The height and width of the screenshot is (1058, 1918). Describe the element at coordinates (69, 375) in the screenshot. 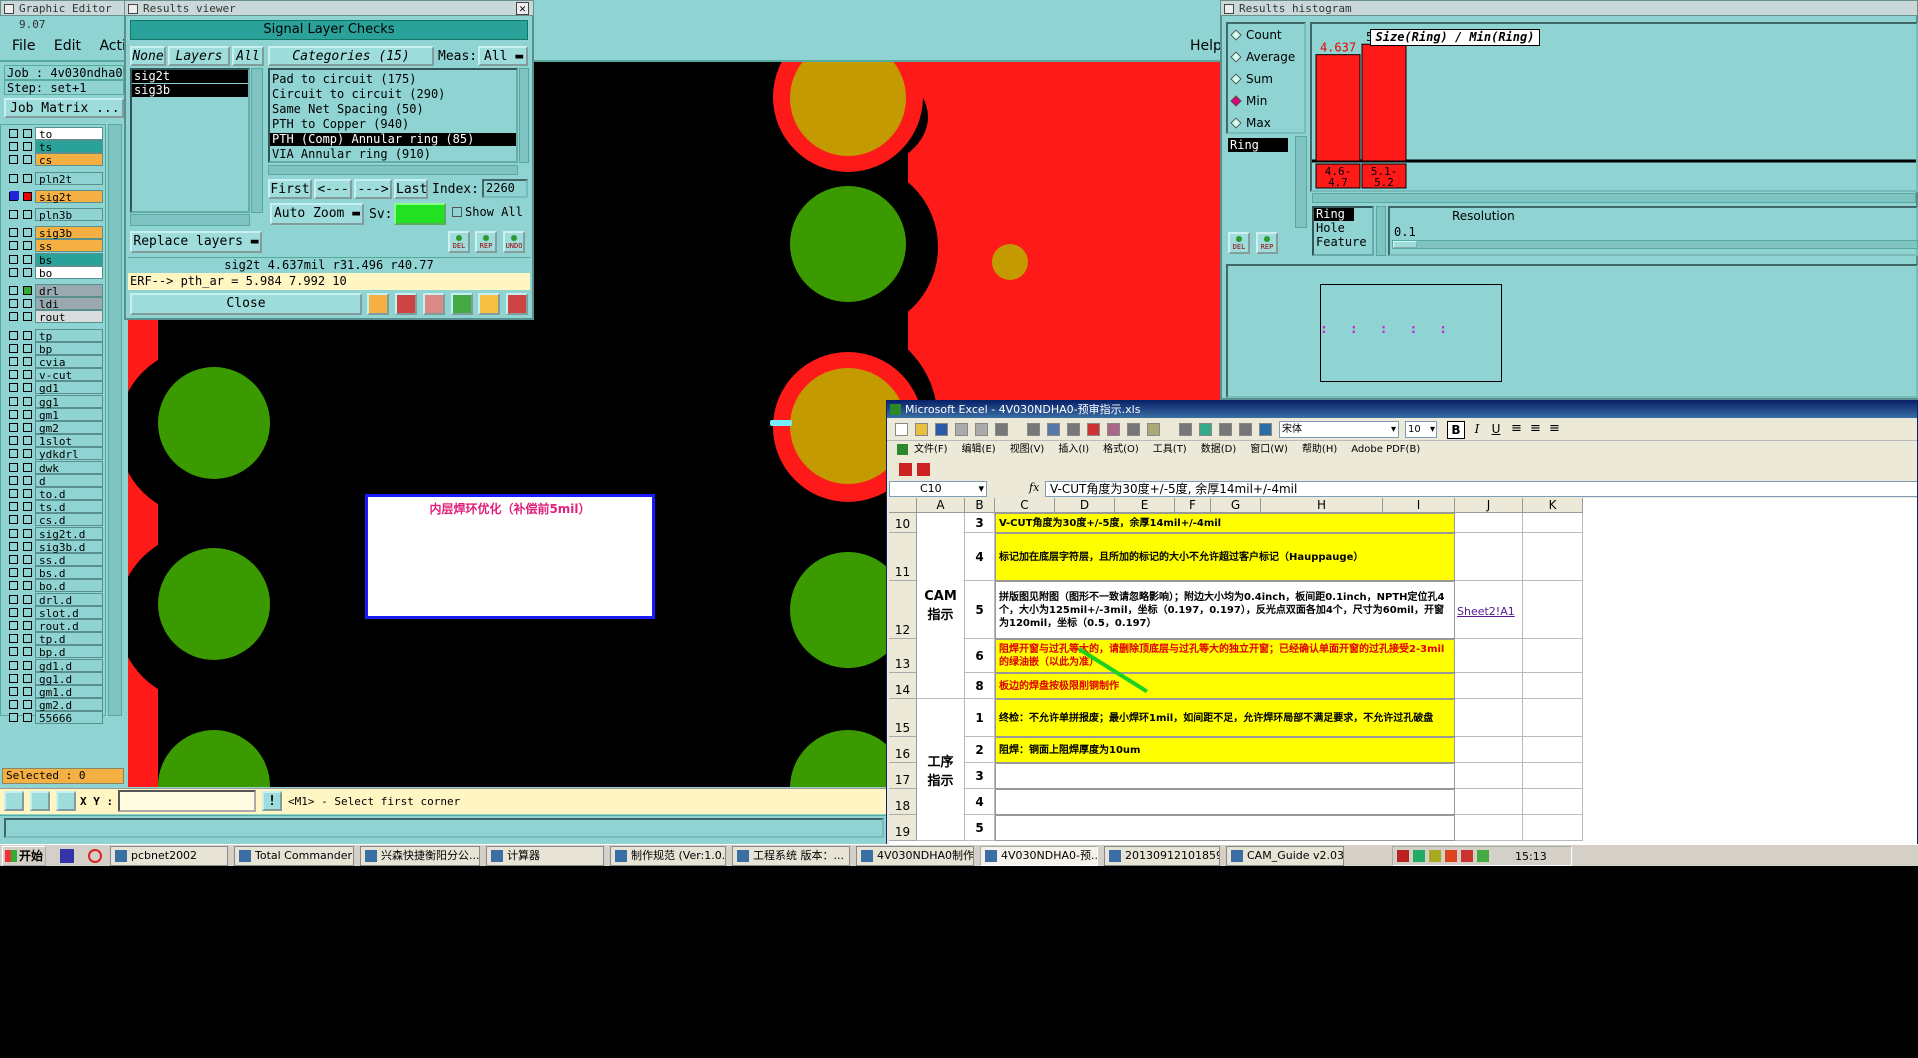

I see `layer-name: v-cut` at that location.